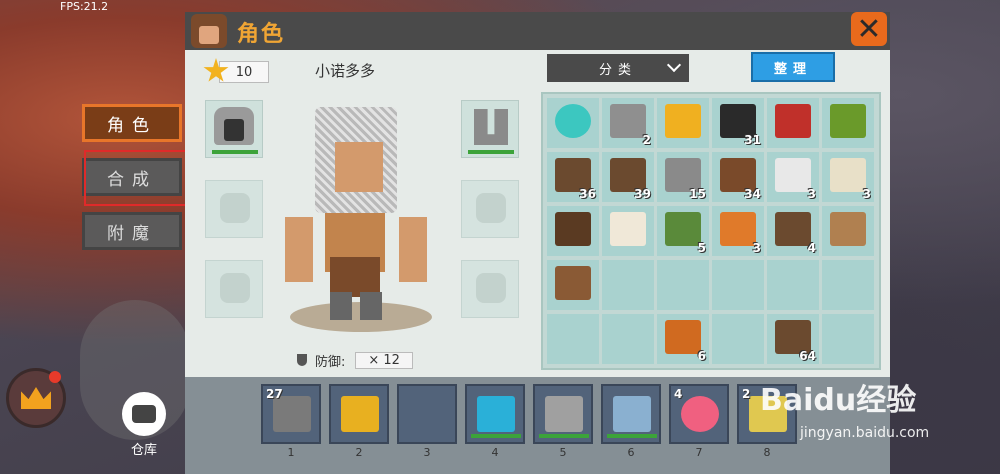  I want to click on item-count: 6, so click(701, 356).